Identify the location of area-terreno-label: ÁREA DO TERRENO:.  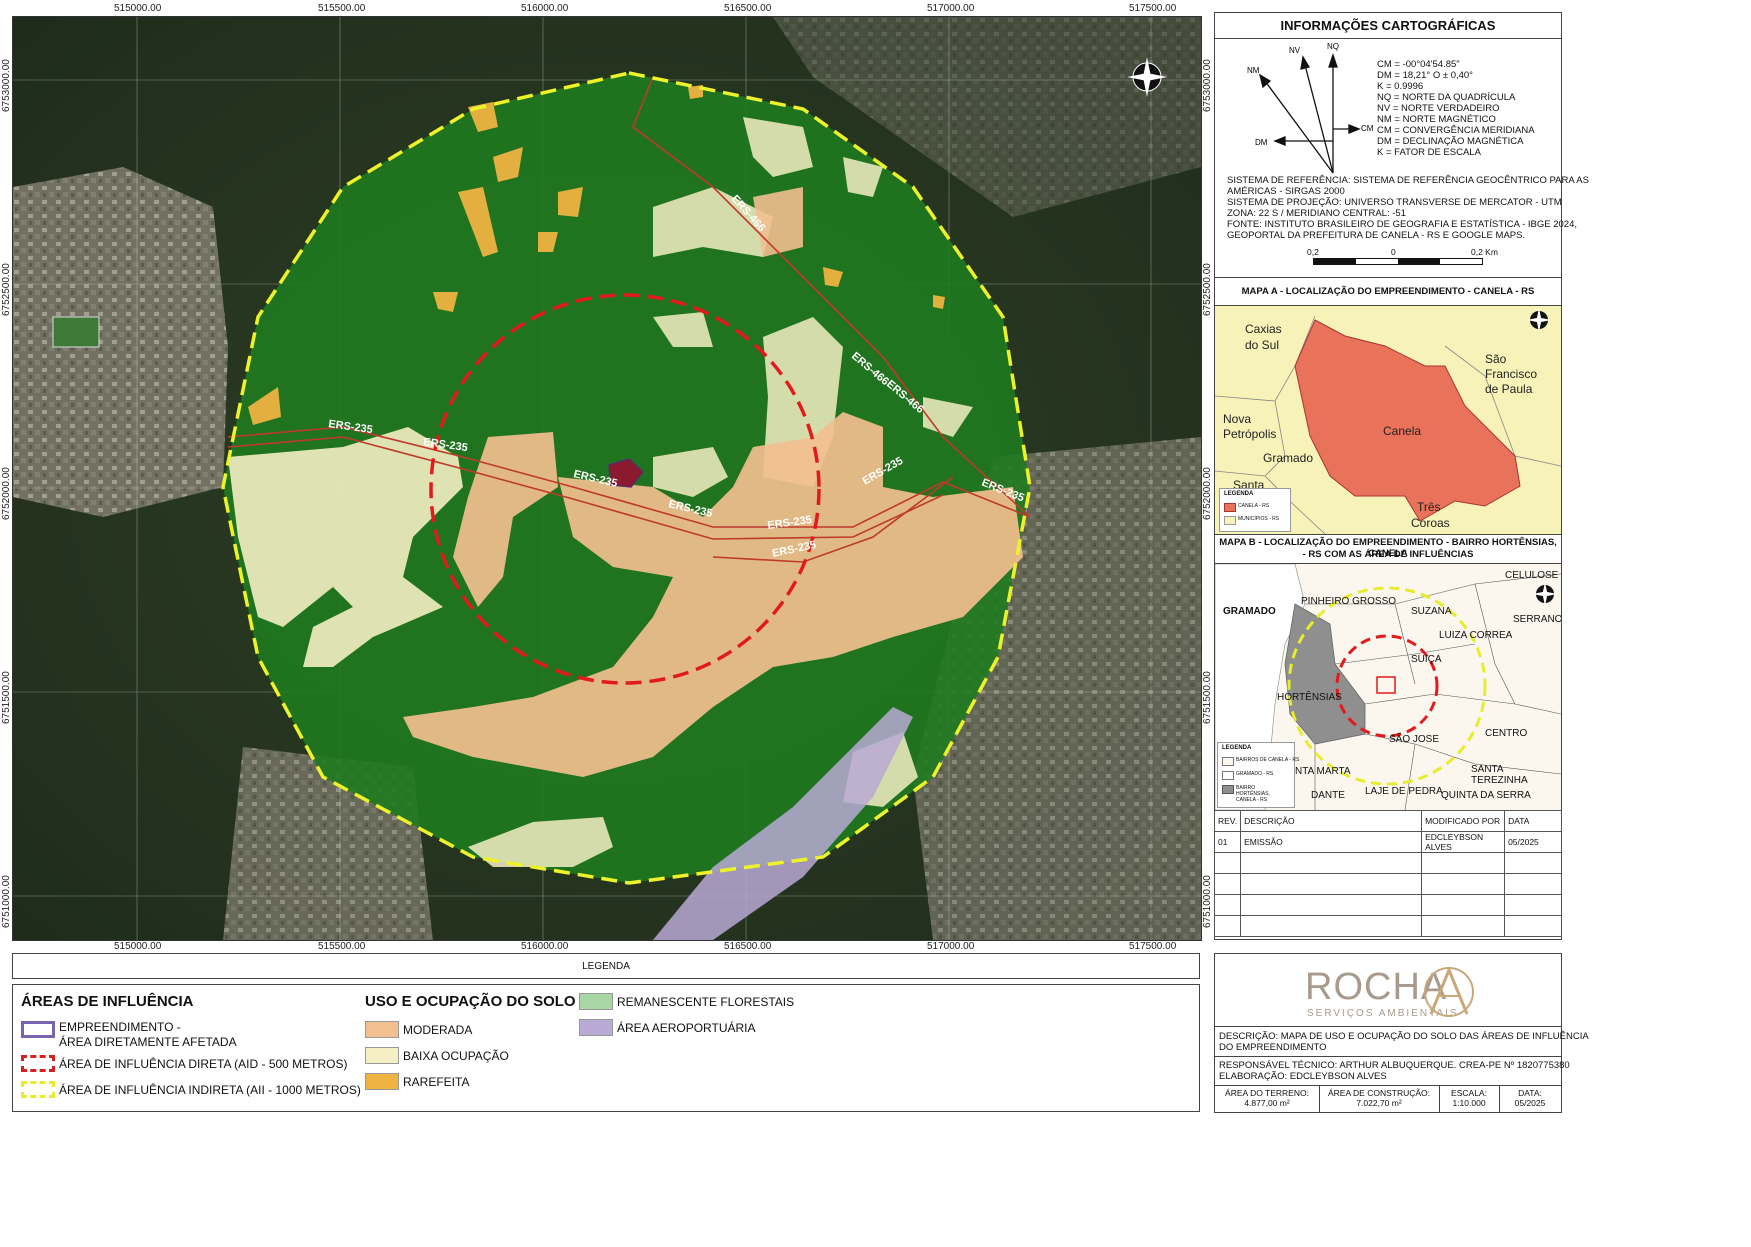
(1267, 1093).